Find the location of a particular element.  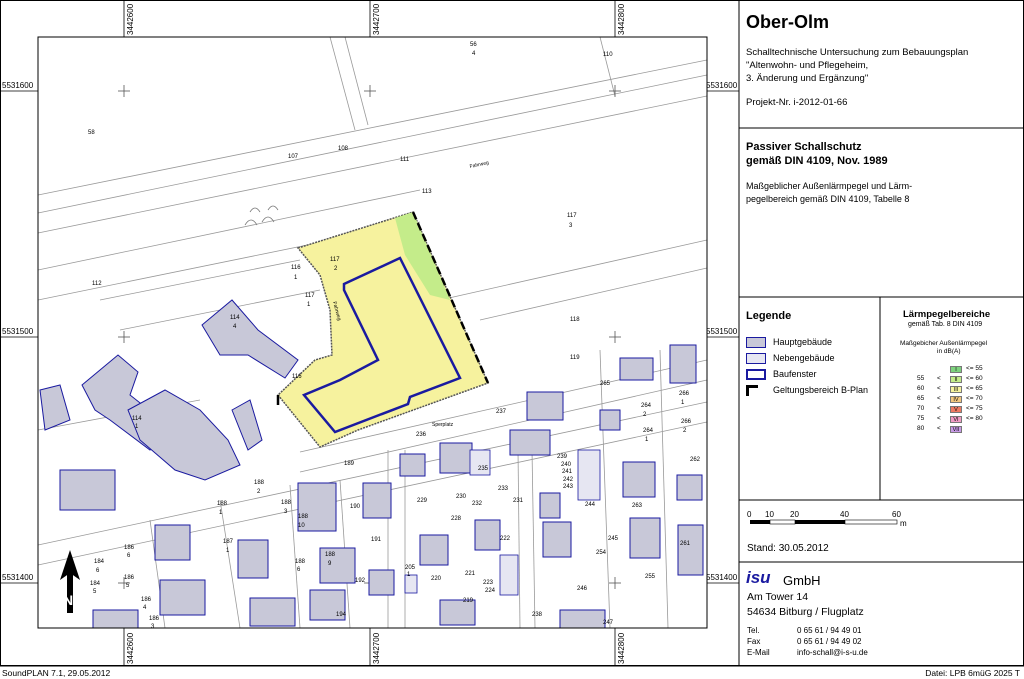

level-4-low: 65 is located at coordinates (921, 398).